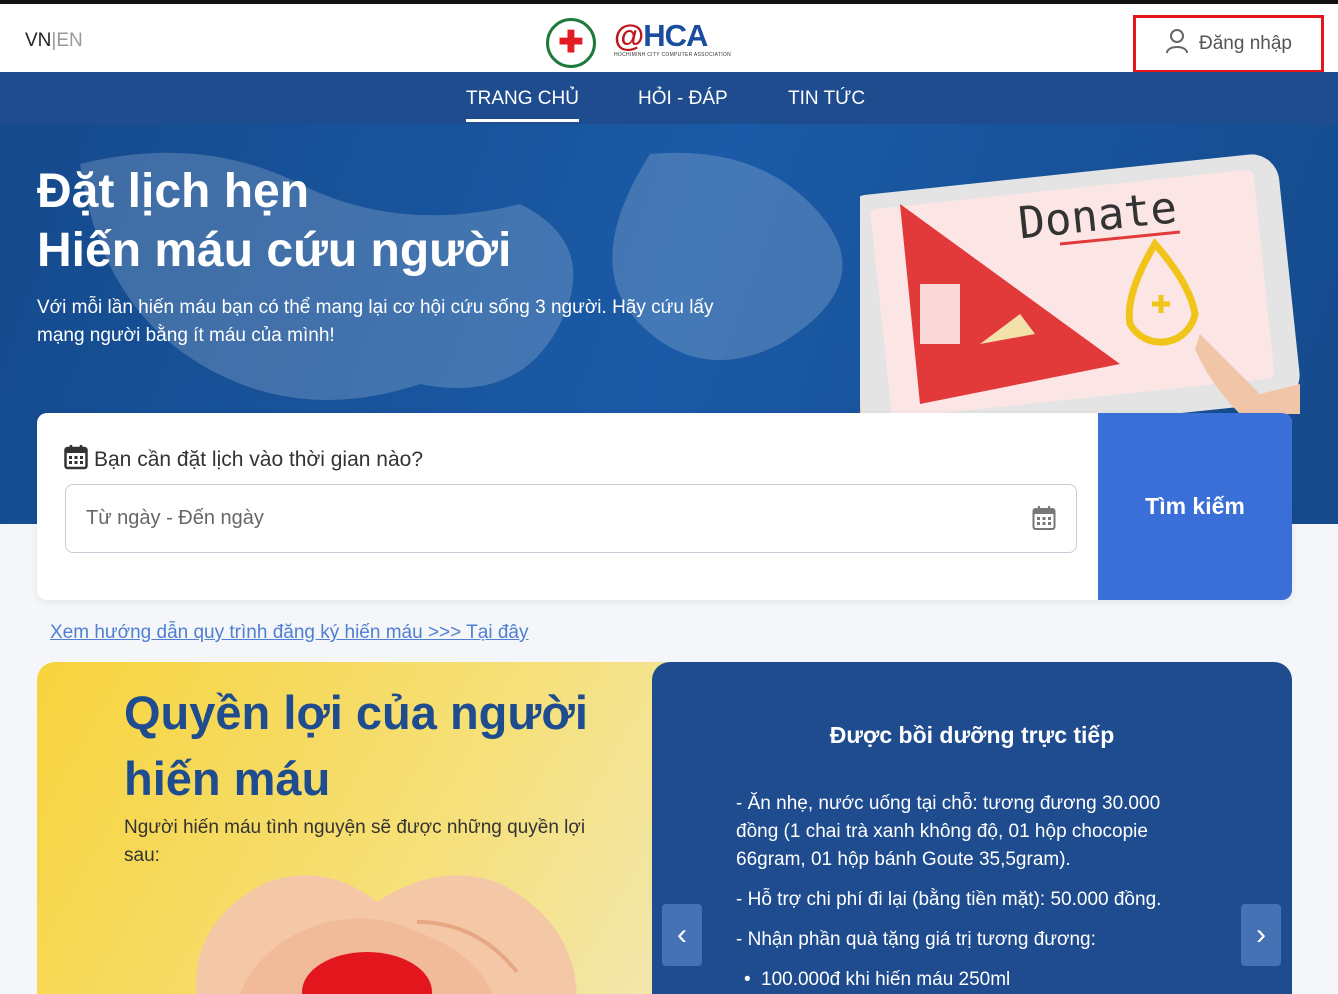  I want to click on donate-tablet-illustration: Donate, so click(1080, 284).